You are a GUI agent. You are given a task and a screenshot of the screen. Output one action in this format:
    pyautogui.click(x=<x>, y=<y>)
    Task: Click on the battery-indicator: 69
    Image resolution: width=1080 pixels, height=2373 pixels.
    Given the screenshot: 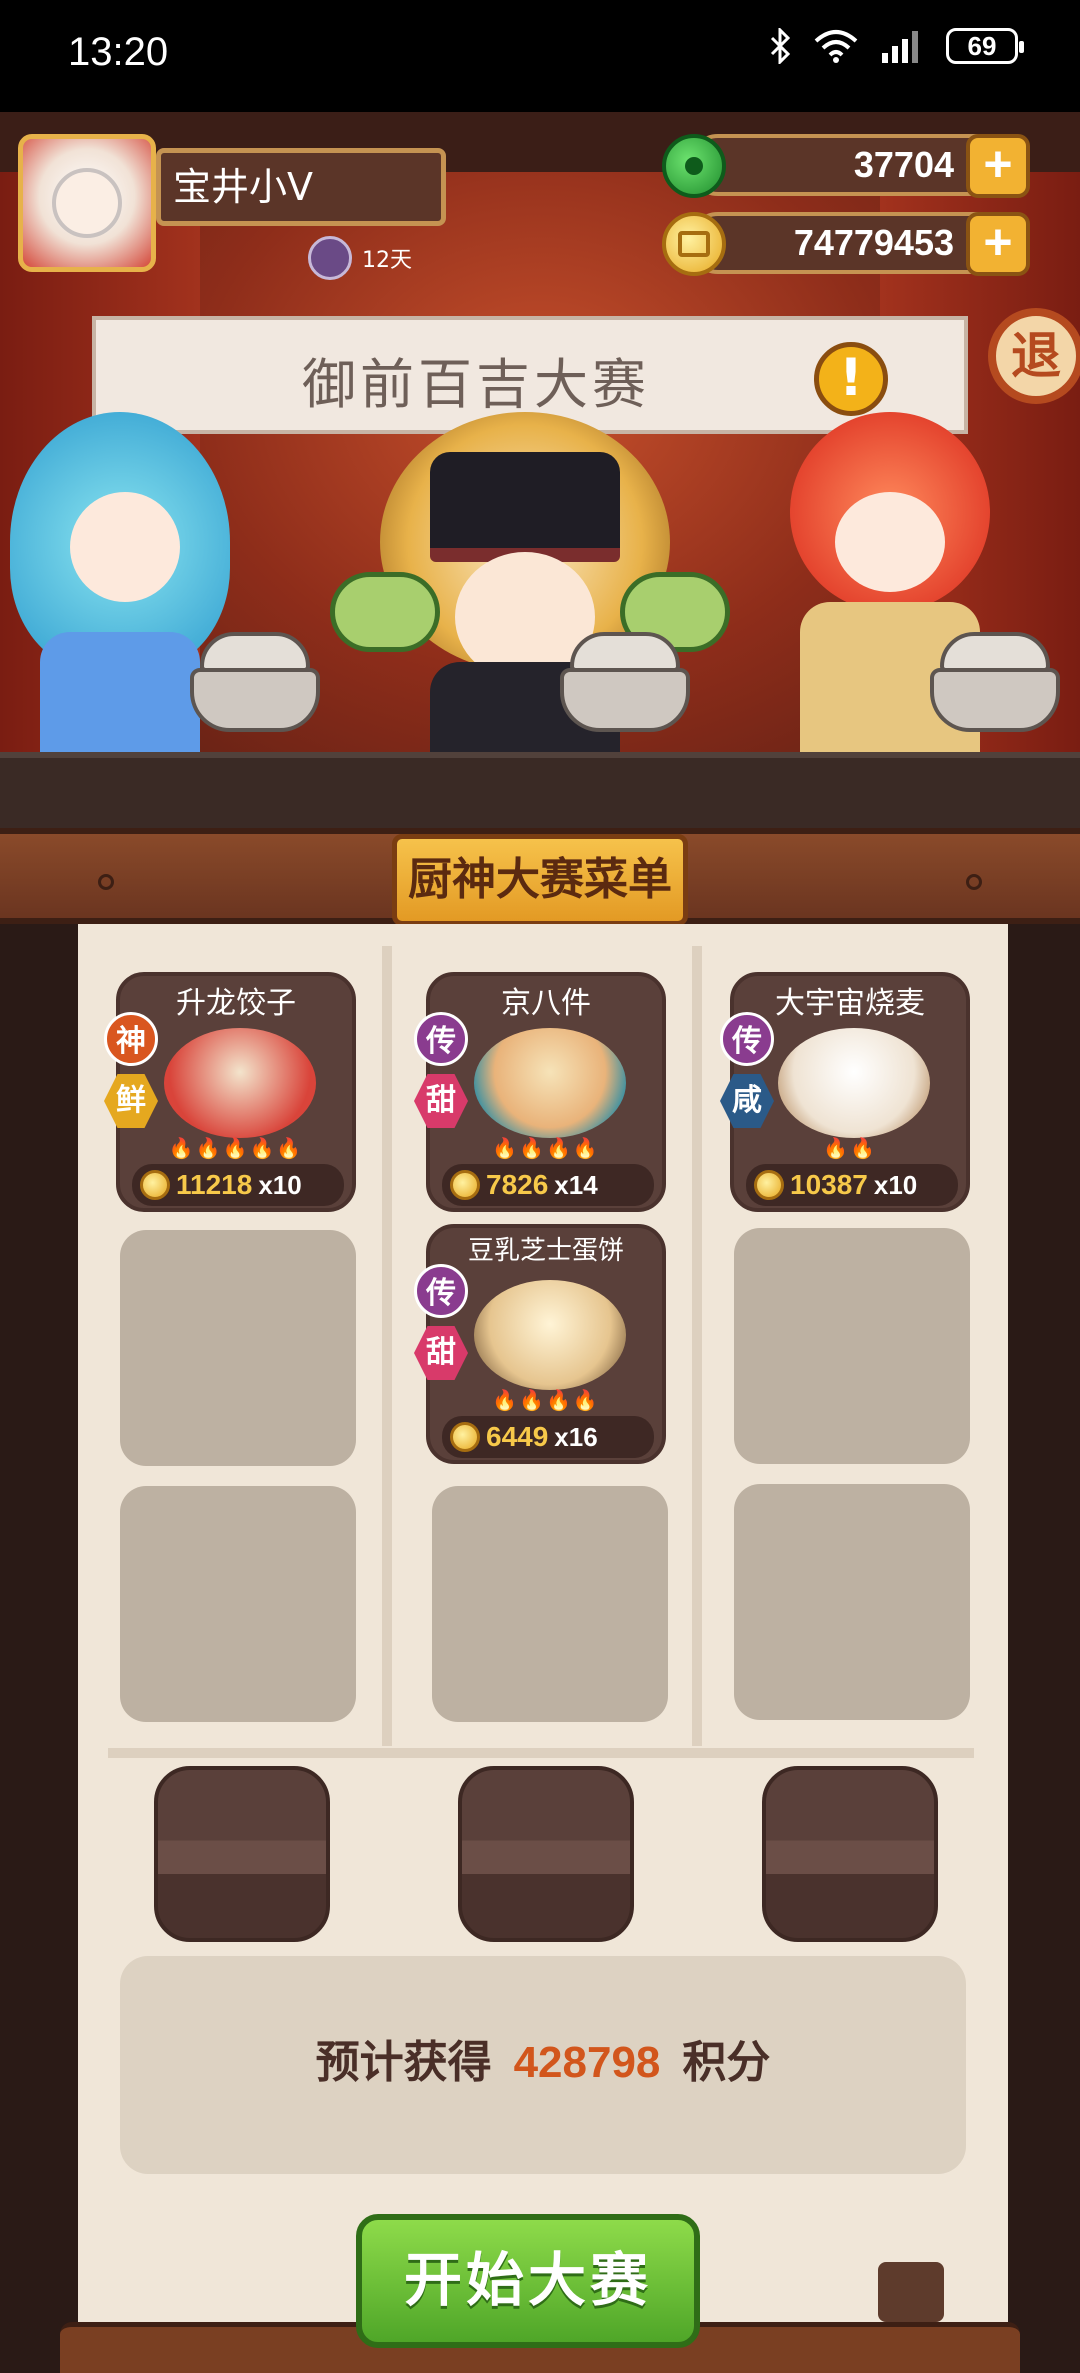 What is the action you would take?
    pyautogui.click(x=985, y=46)
    